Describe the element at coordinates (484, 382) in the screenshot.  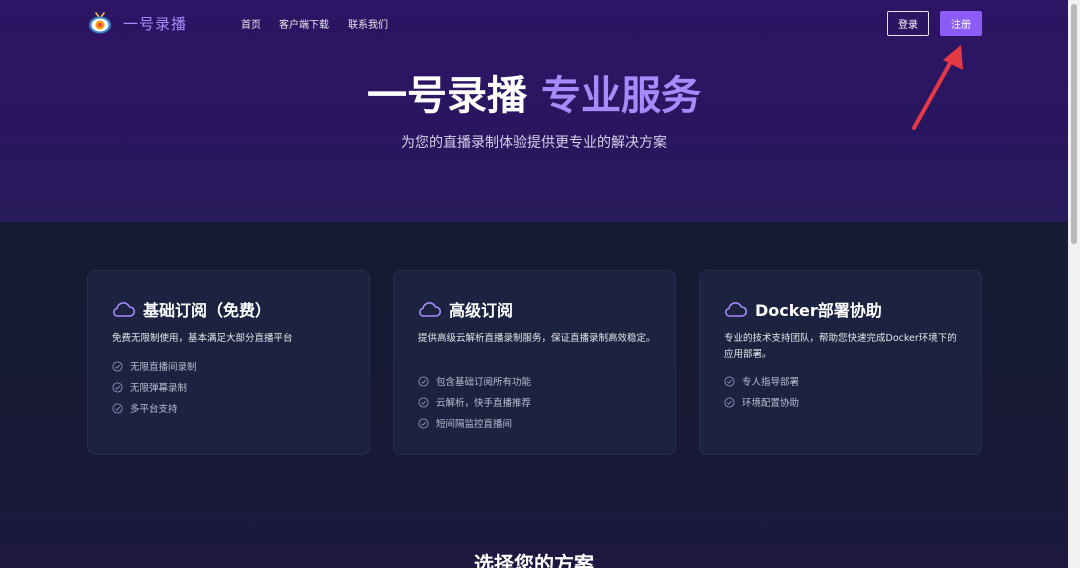
I see `feature-text: 包含基础订阅所有功能` at that location.